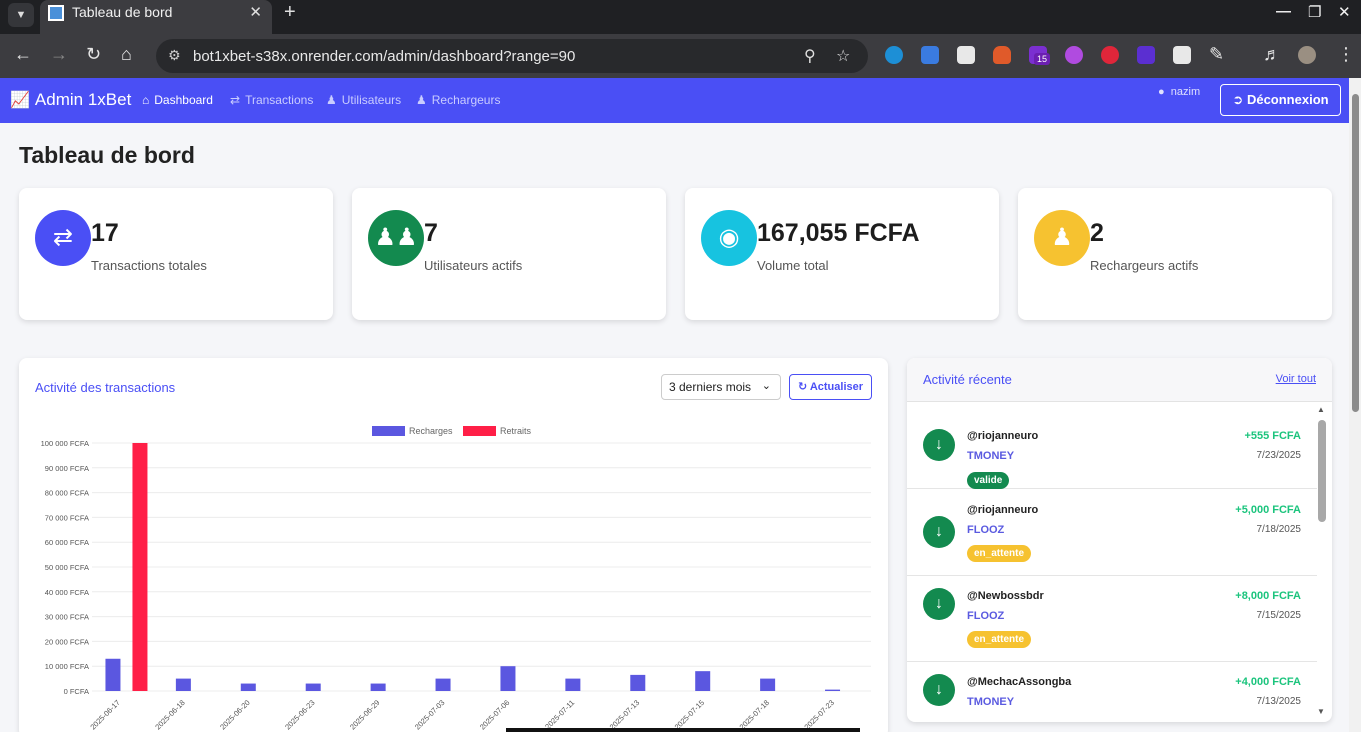 The height and width of the screenshot is (732, 1361). What do you see at coordinates (104, 714) in the screenshot?
I see `x-tick-label: 2025-06-17` at bounding box center [104, 714].